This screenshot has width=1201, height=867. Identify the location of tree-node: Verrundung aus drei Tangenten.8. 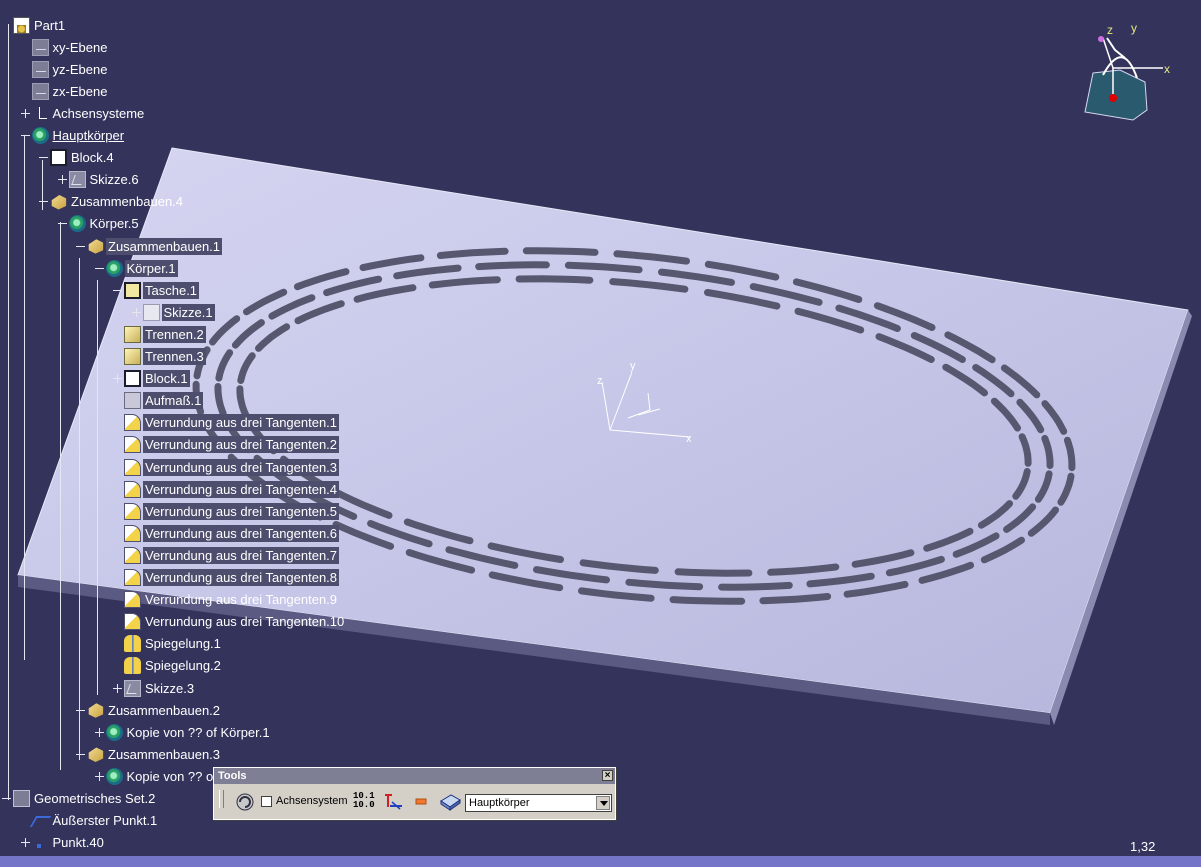
(226, 578).